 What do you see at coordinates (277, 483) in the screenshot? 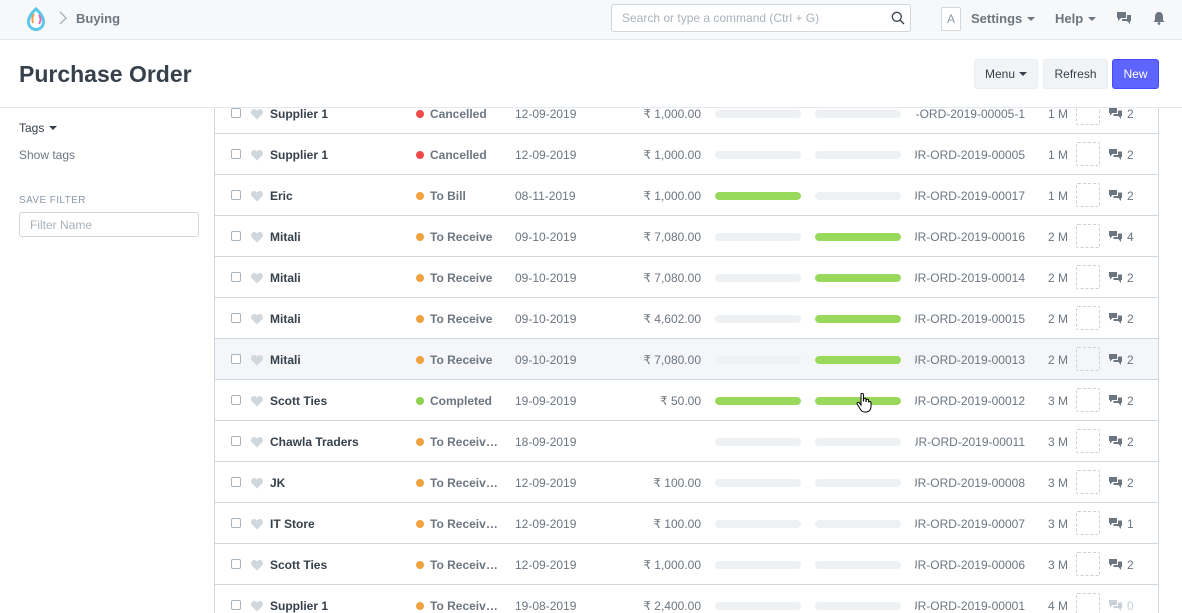
I see `supplier-name: JK` at bounding box center [277, 483].